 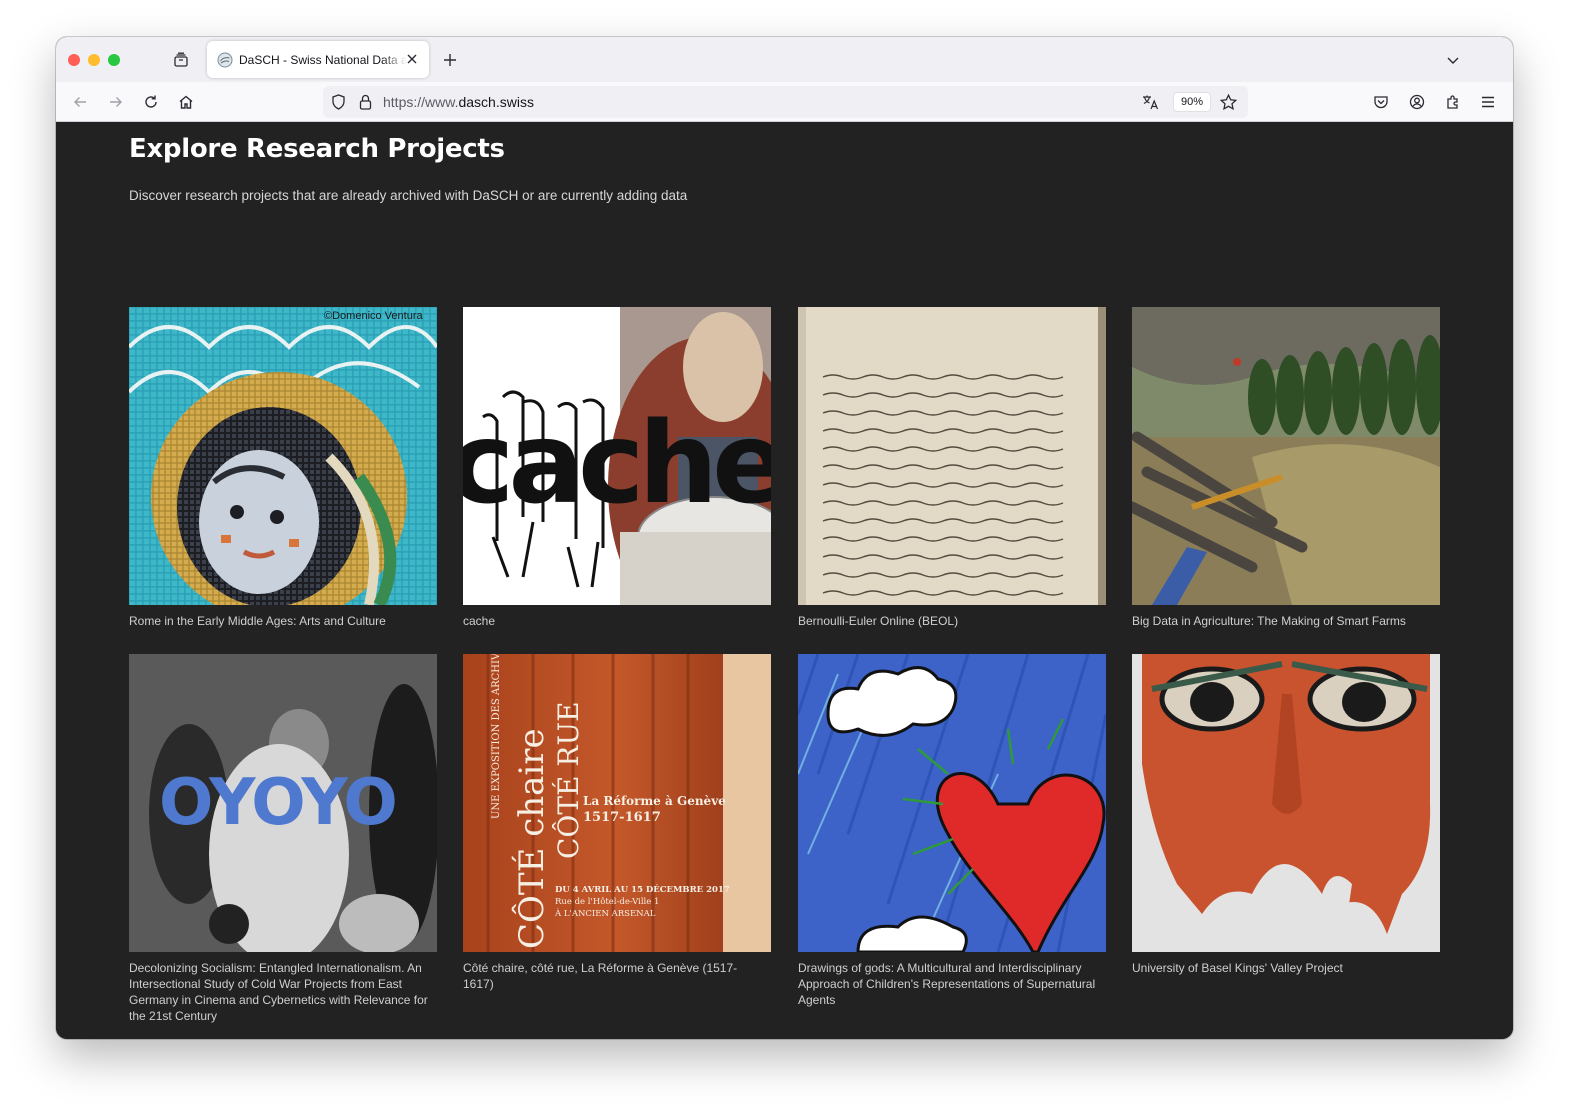 What do you see at coordinates (114, 60) in the screenshot?
I see `window-maximize-button` at bounding box center [114, 60].